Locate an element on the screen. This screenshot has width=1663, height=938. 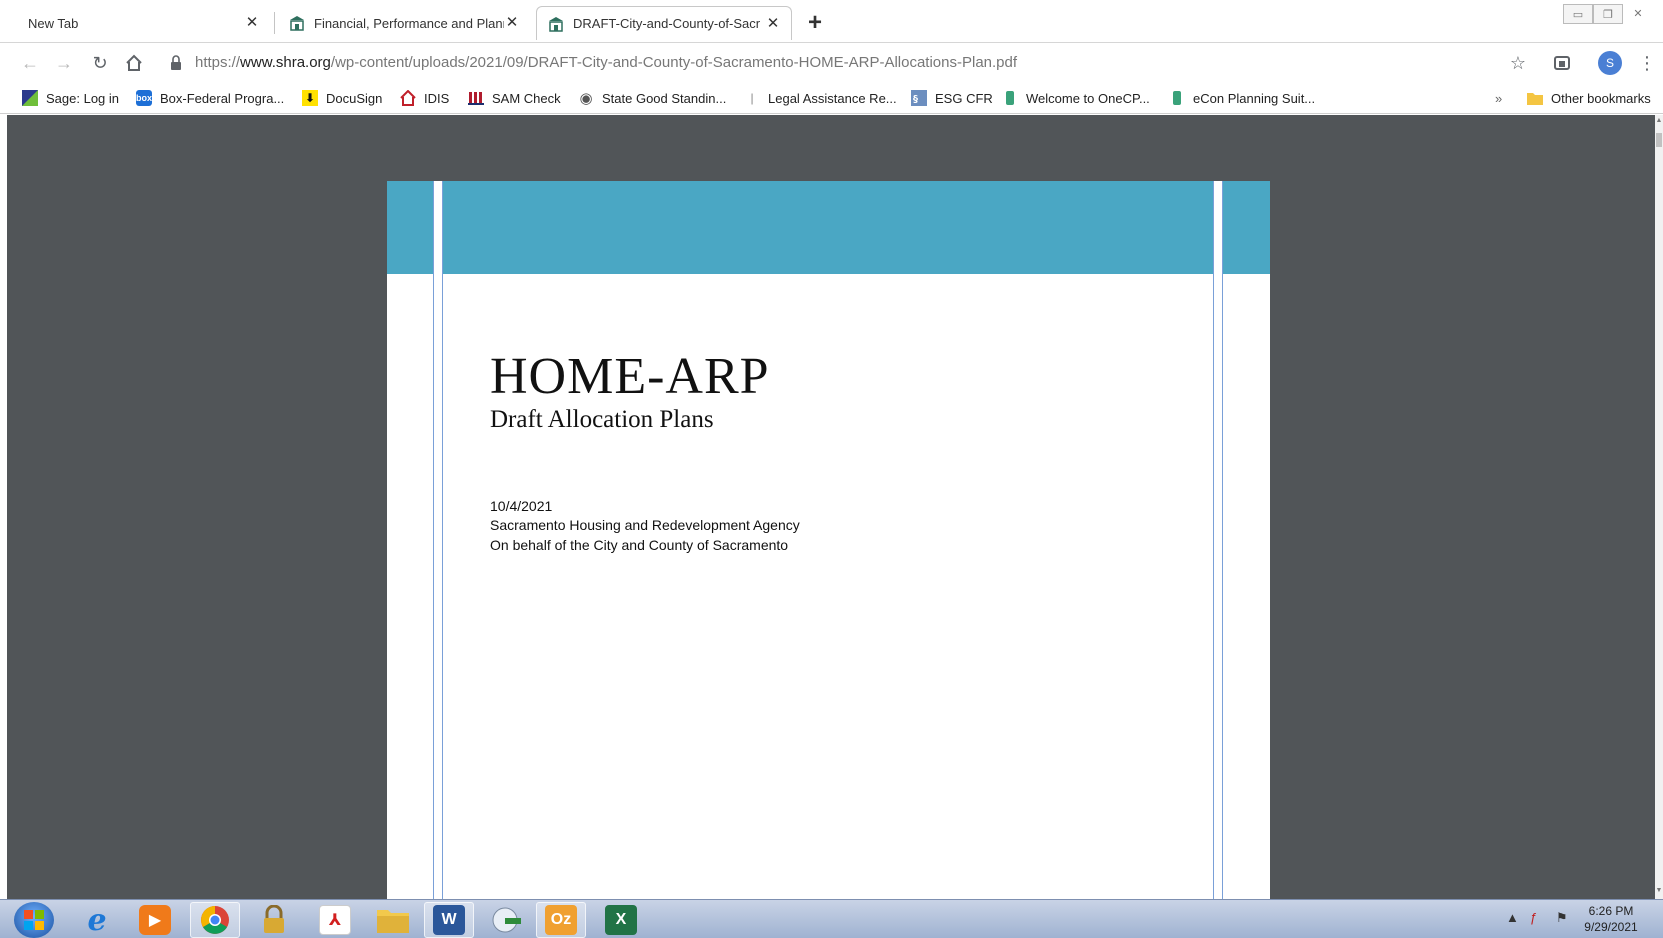
tab-new-tab: New Tab ✕ is located at coordinates (144, 23).